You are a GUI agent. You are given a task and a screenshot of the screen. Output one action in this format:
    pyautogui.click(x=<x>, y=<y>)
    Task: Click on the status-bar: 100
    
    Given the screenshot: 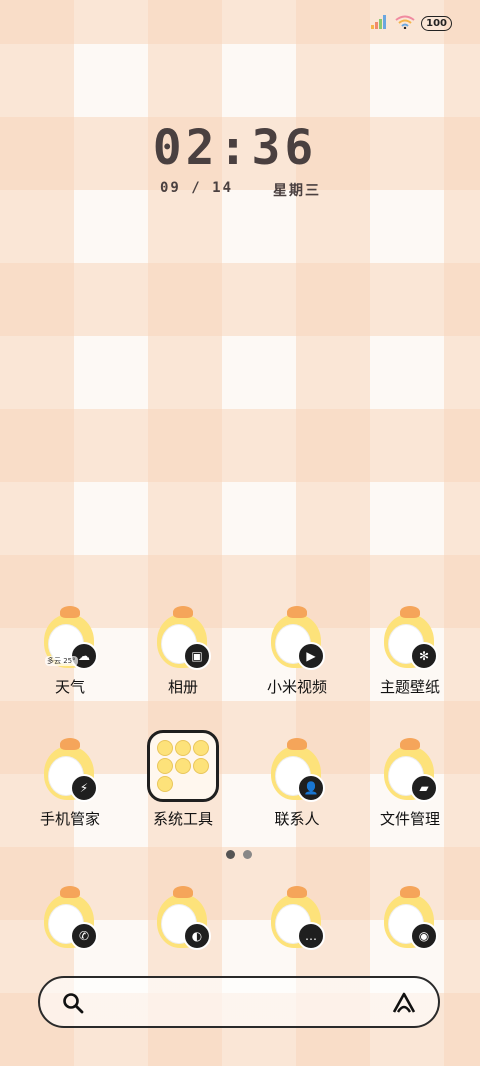 What is the action you would take?
    pyautogui.click(x=411, y=23)
    